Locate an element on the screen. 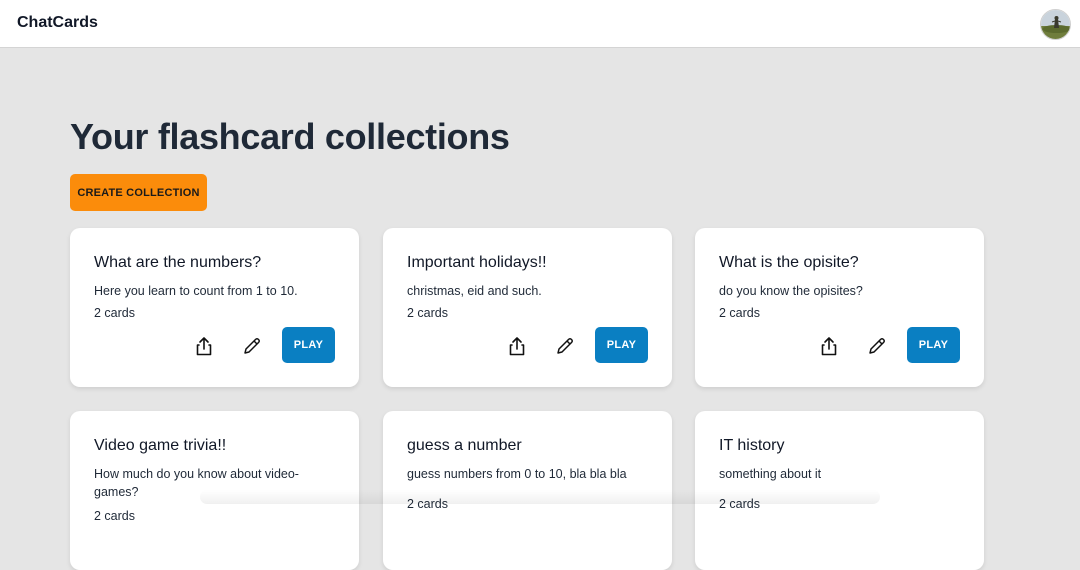 The width and height of the screenshot is (1080, 570). card-title: What is the opisite? is located at coordinates (789, 262).